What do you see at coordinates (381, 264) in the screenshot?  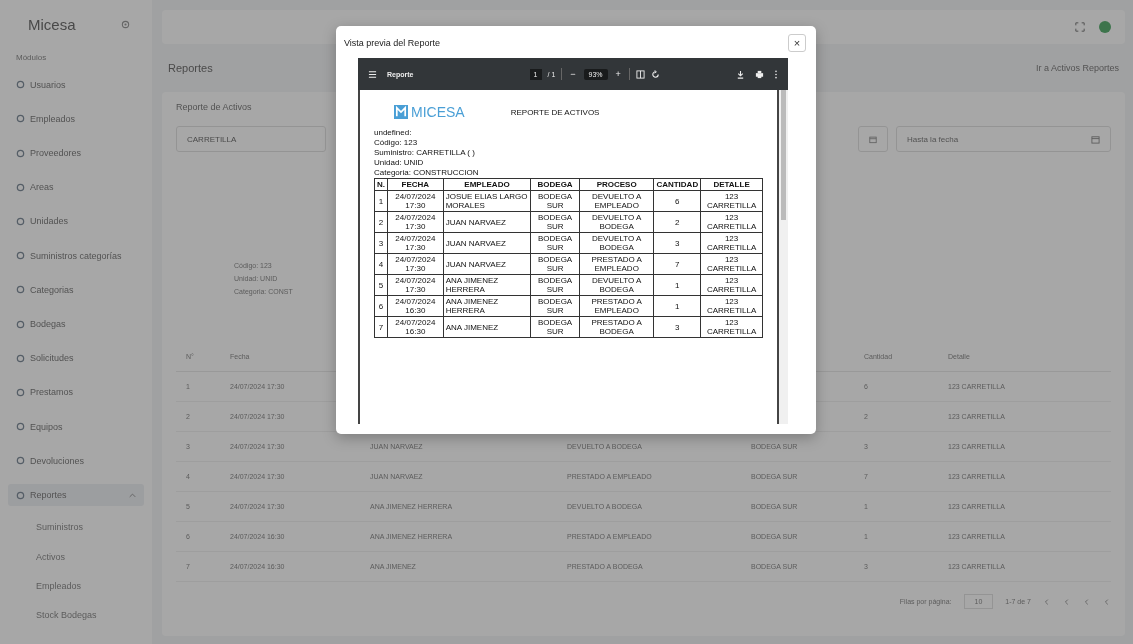 I see `table-cell: 4` at bounding box center [381, 264].